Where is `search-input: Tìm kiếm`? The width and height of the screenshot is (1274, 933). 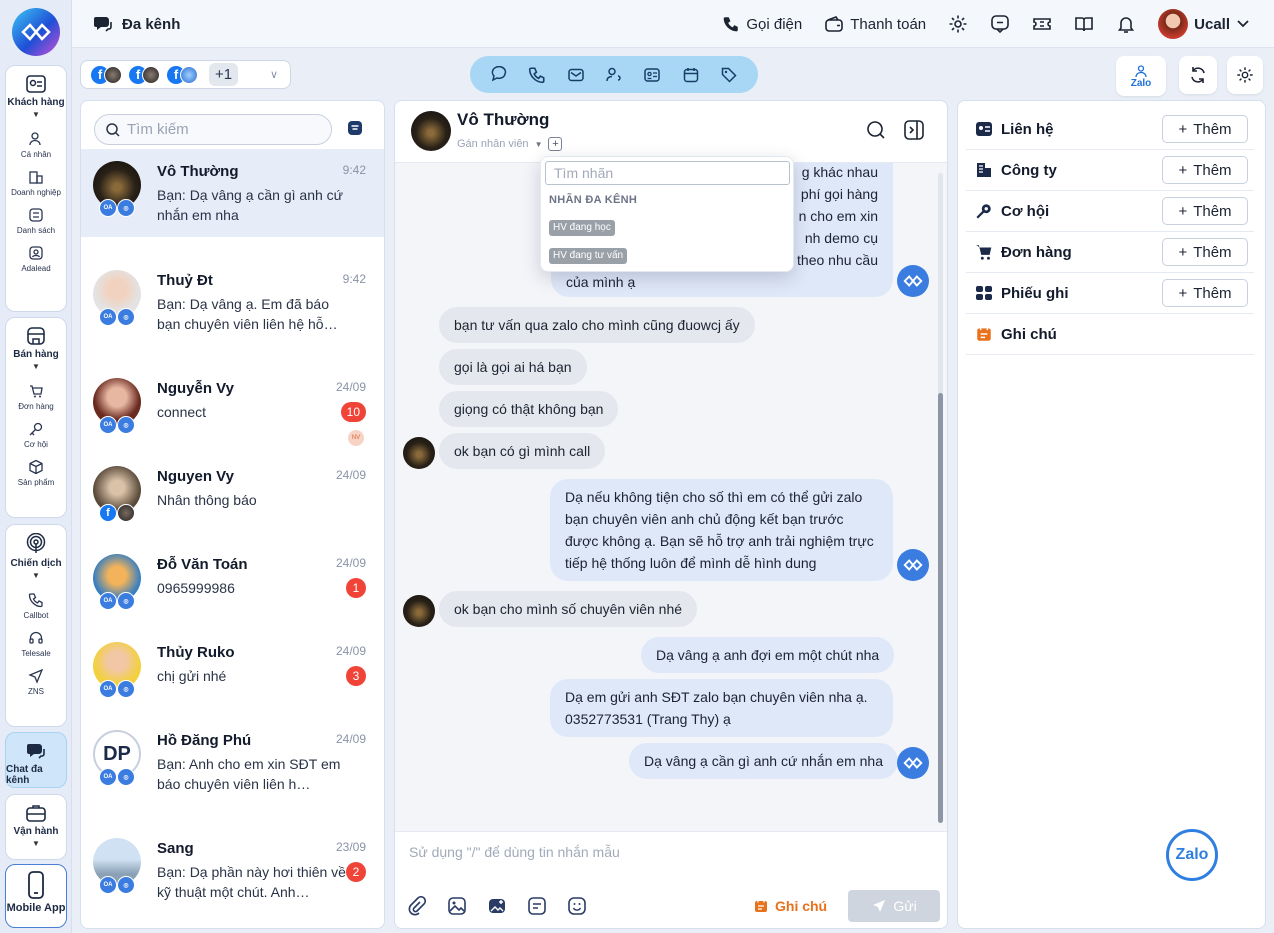 search-input: Tìm kiếm is located at coordinates (213, 129).